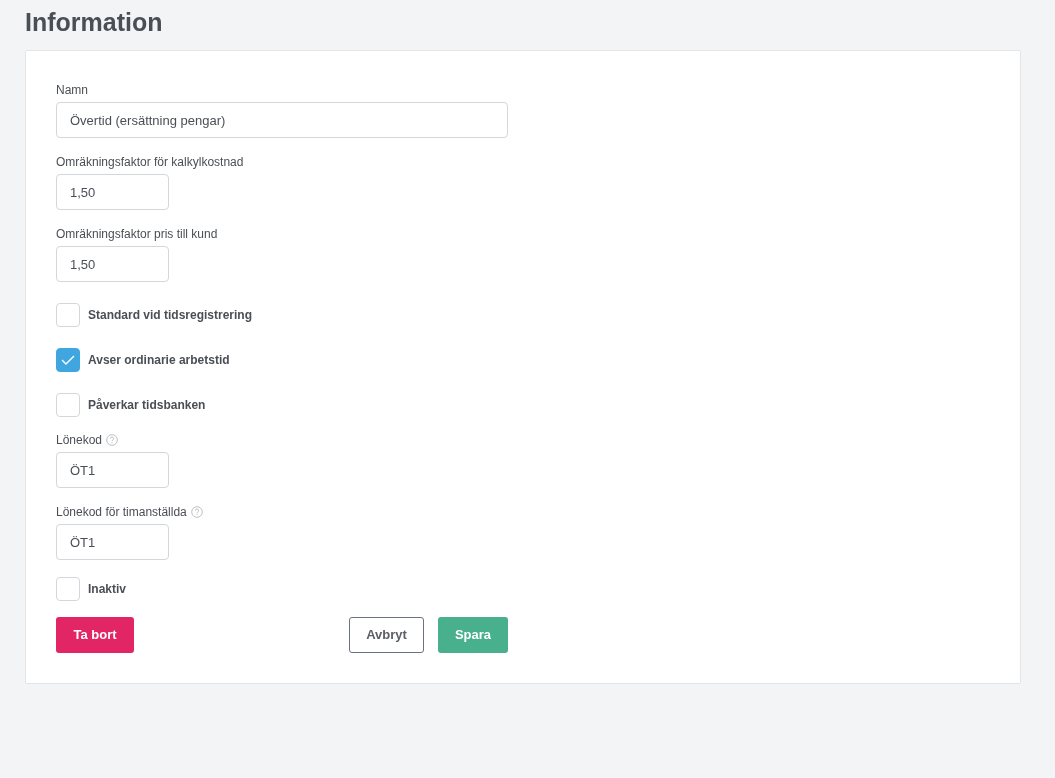  What do you see at coordinates (150, 162) in the screenshot?
I see `field-label: Omräkningsfaktor för kalkylkostnad` at bounding box center [150, 162].